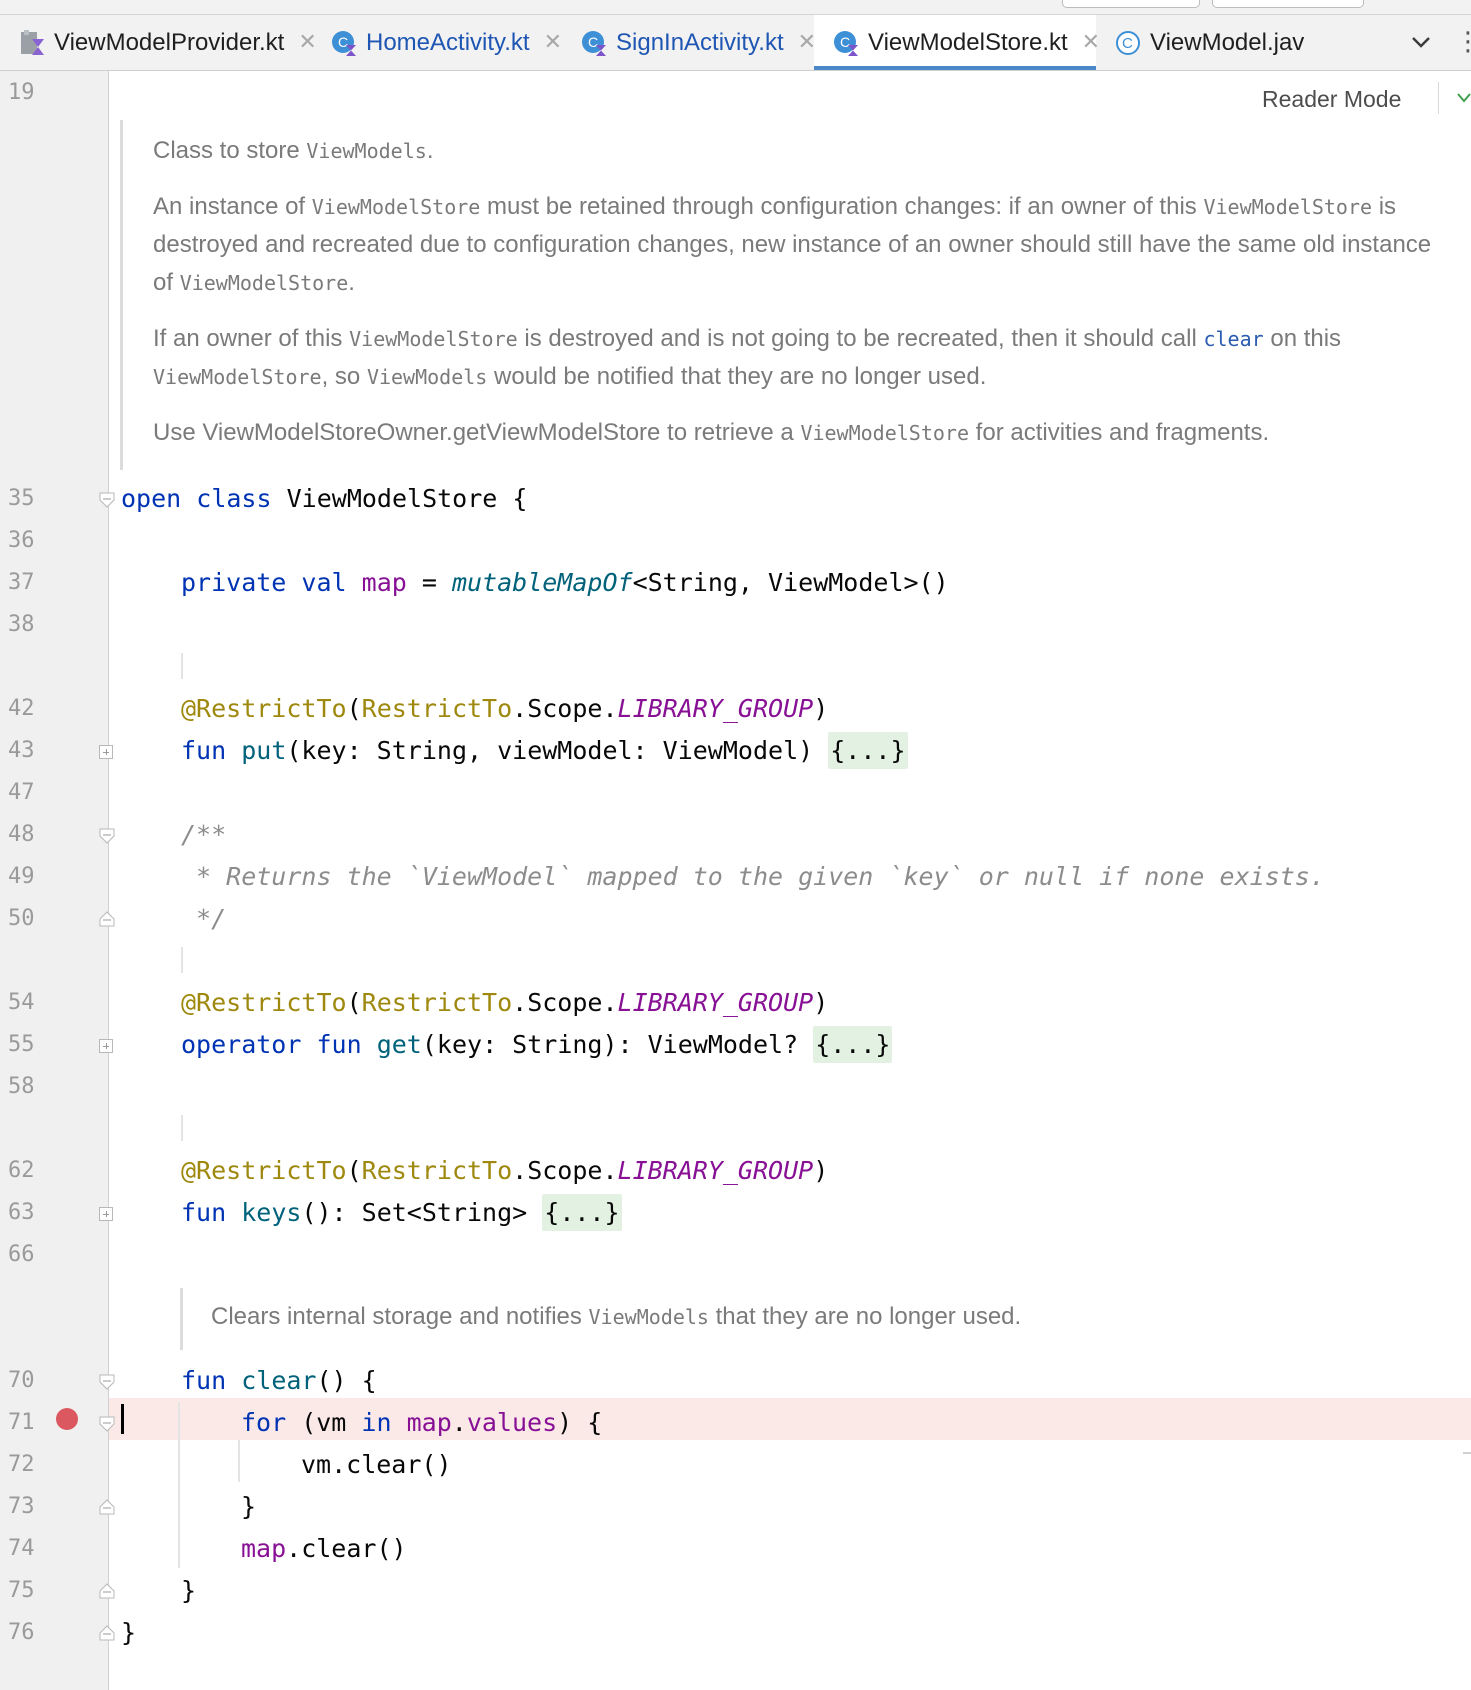 This screenshot has height=1690, width=1471. What do you see at coordinates (553, 42) in the screenshot?
I see `close-icon: ✕` at bounding box center [553, 42].